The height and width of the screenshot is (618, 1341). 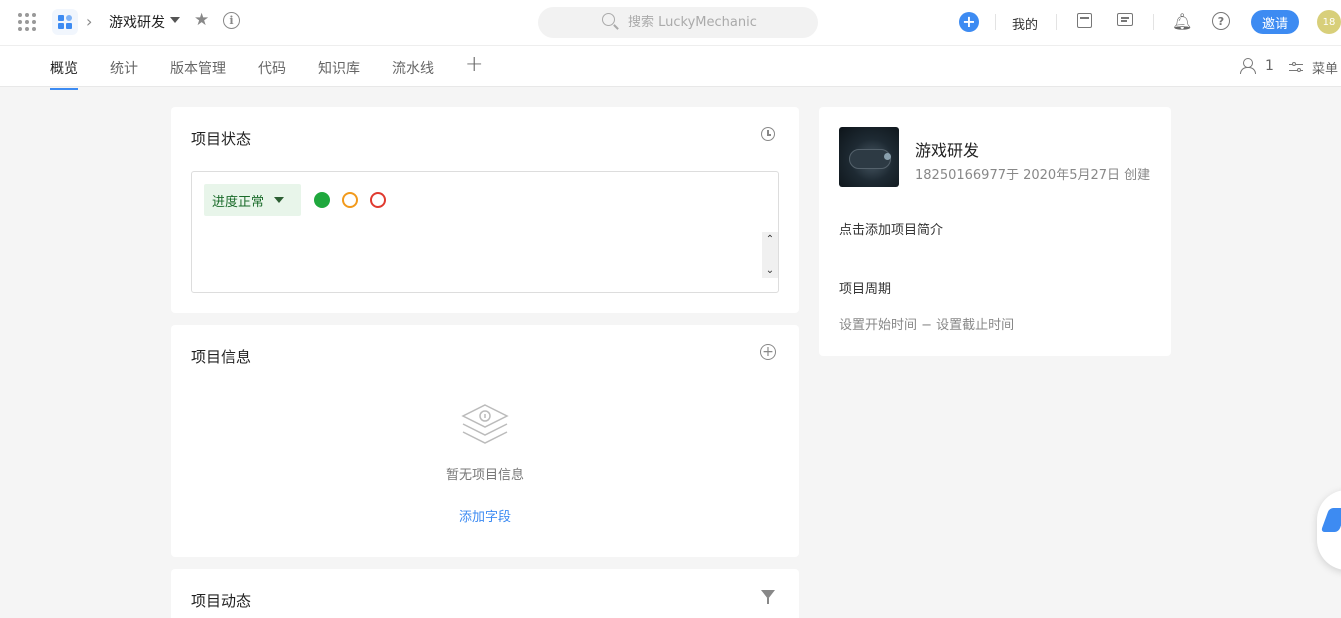 What do you see at coordinates (865, 289) in the screenshot?
I see `project-period-label: 项目周期` at bounding box center [865, 289].